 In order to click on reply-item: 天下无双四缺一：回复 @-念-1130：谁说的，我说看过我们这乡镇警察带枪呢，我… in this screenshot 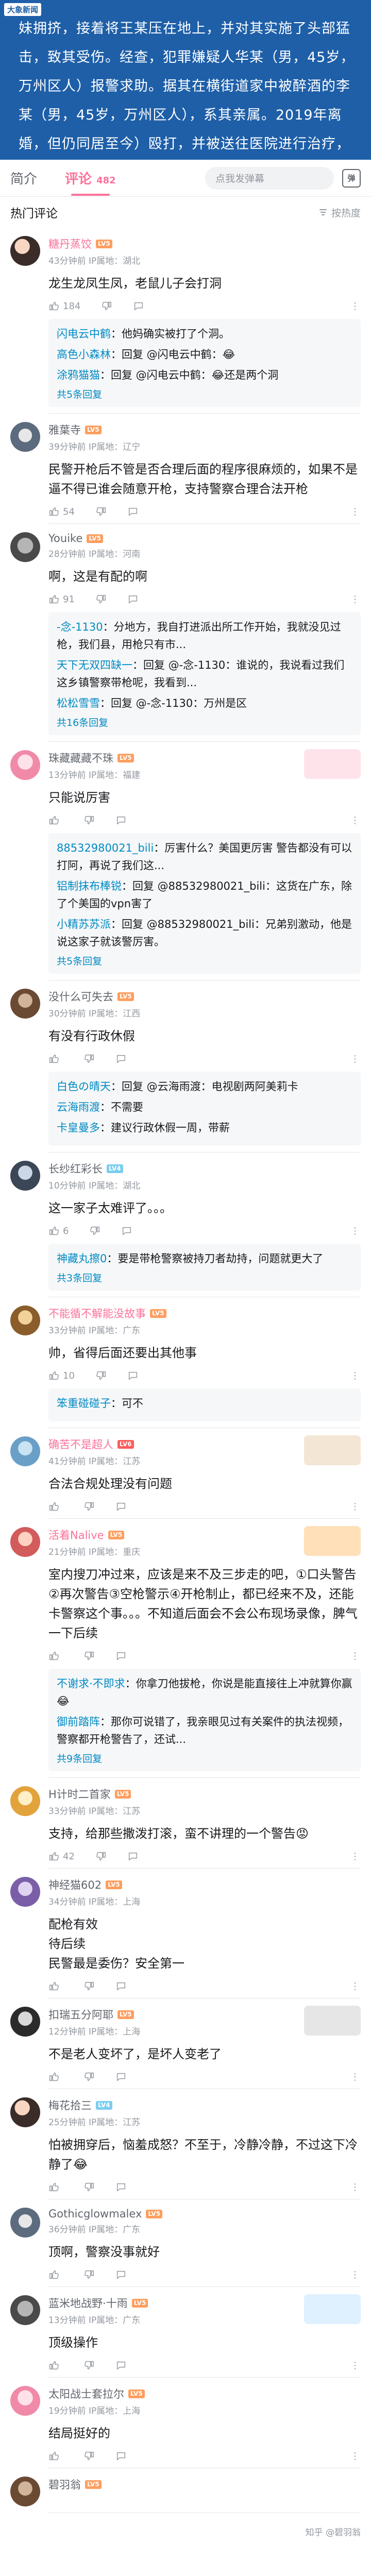, I will do `click(204, 673)`.